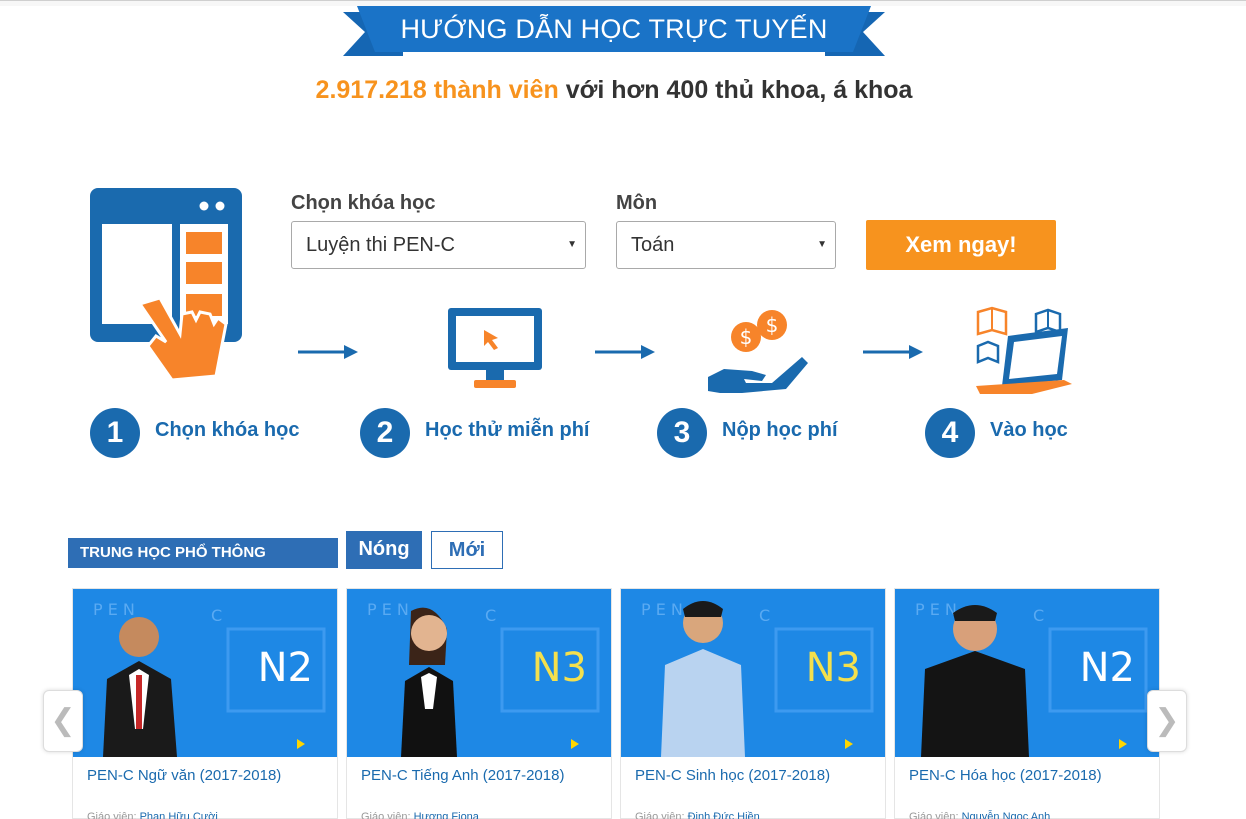 The image size is (1246, 819). Describe the element at coordinates (961, 245) in the screenshot. I see `view-now-button: Xem ngay!` at that location.